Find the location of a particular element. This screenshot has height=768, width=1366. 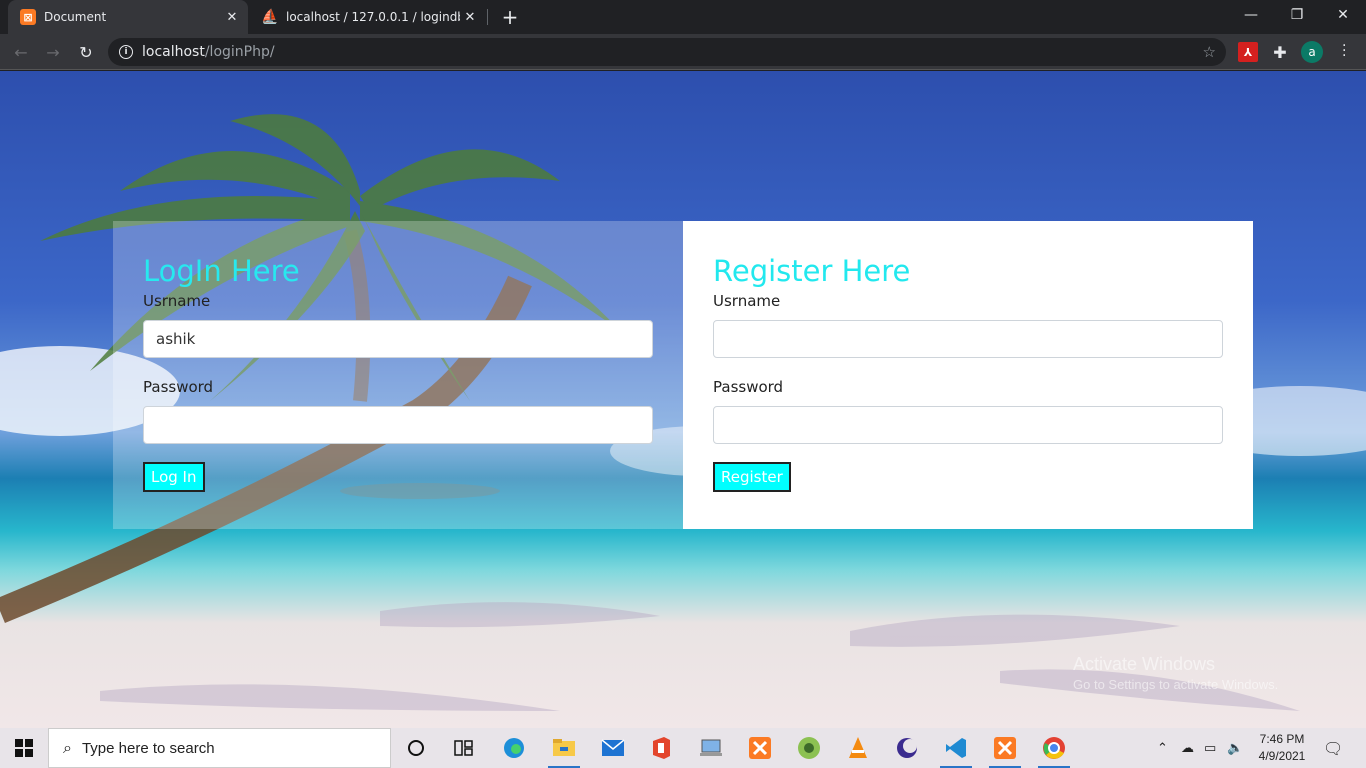

onedrive-icon: ☁ is located at coordinates (1187, 748).